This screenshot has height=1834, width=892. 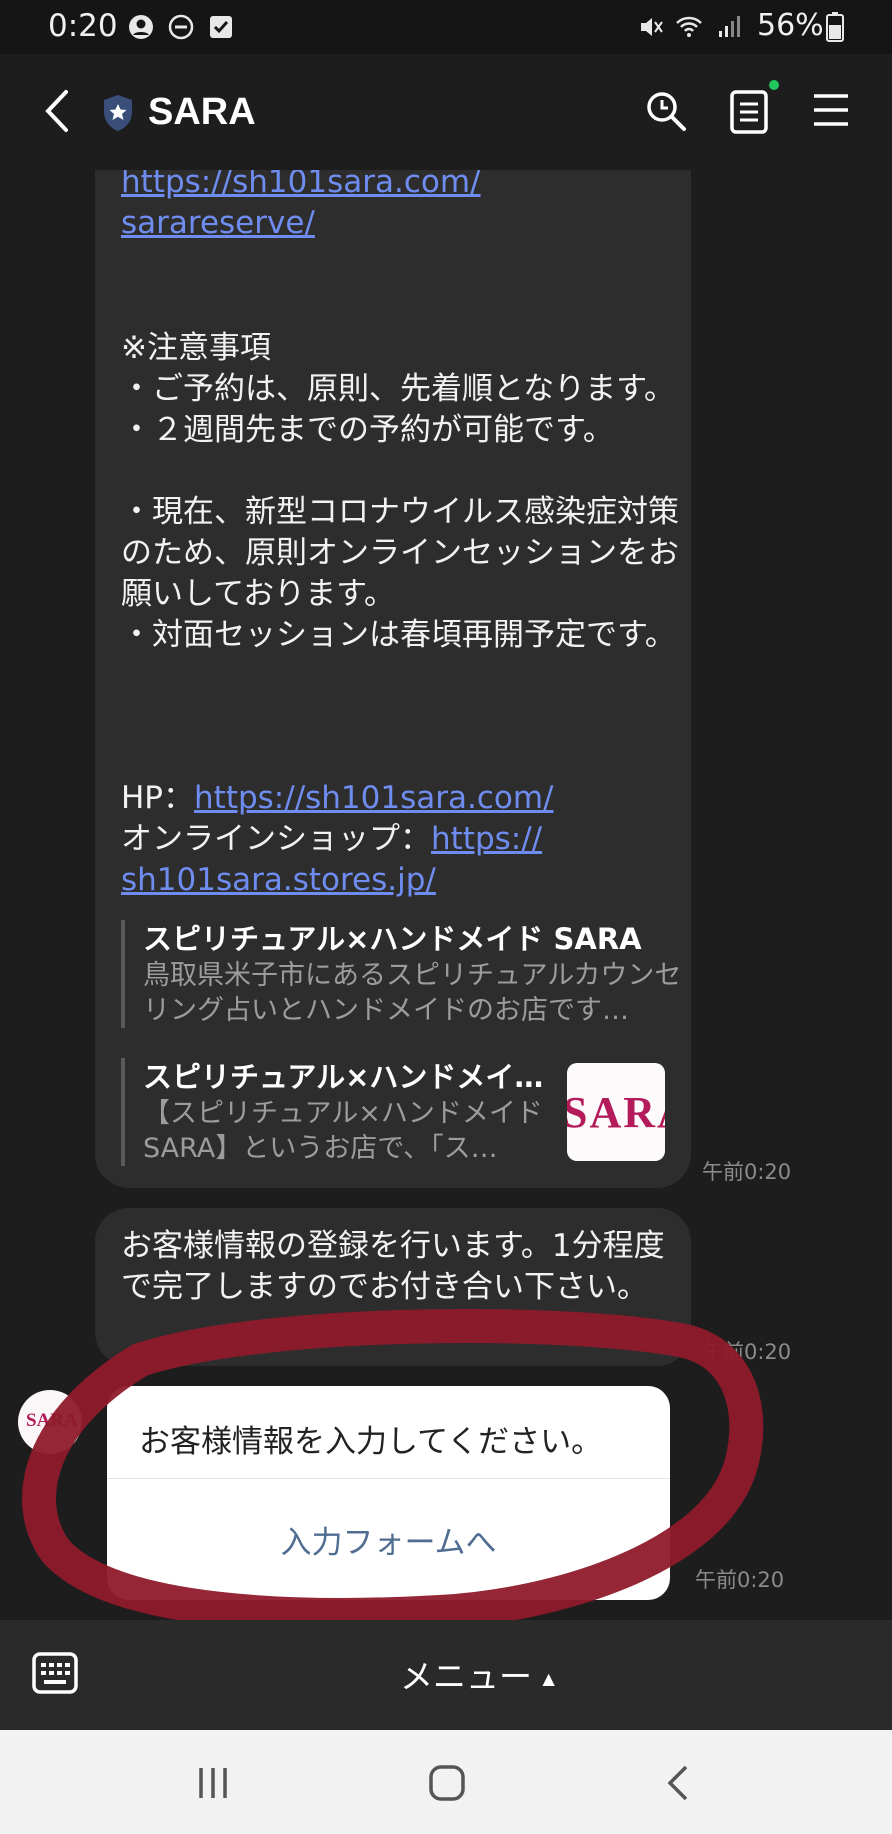 What do you see at coordinates (835, 27) in the screenshot?
I see `battery-icon` at bounding box center [835, 27].